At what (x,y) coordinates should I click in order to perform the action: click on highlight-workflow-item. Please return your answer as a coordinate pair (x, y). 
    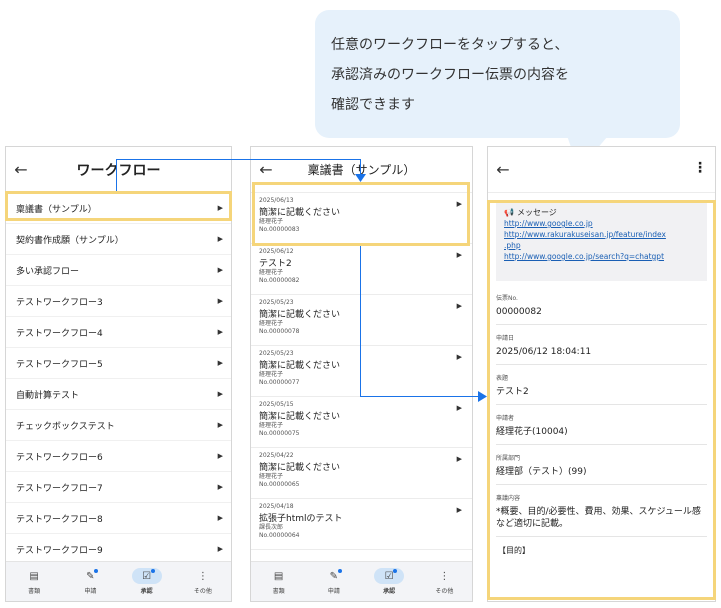
    Looking at the image, I should click on (118, 206).